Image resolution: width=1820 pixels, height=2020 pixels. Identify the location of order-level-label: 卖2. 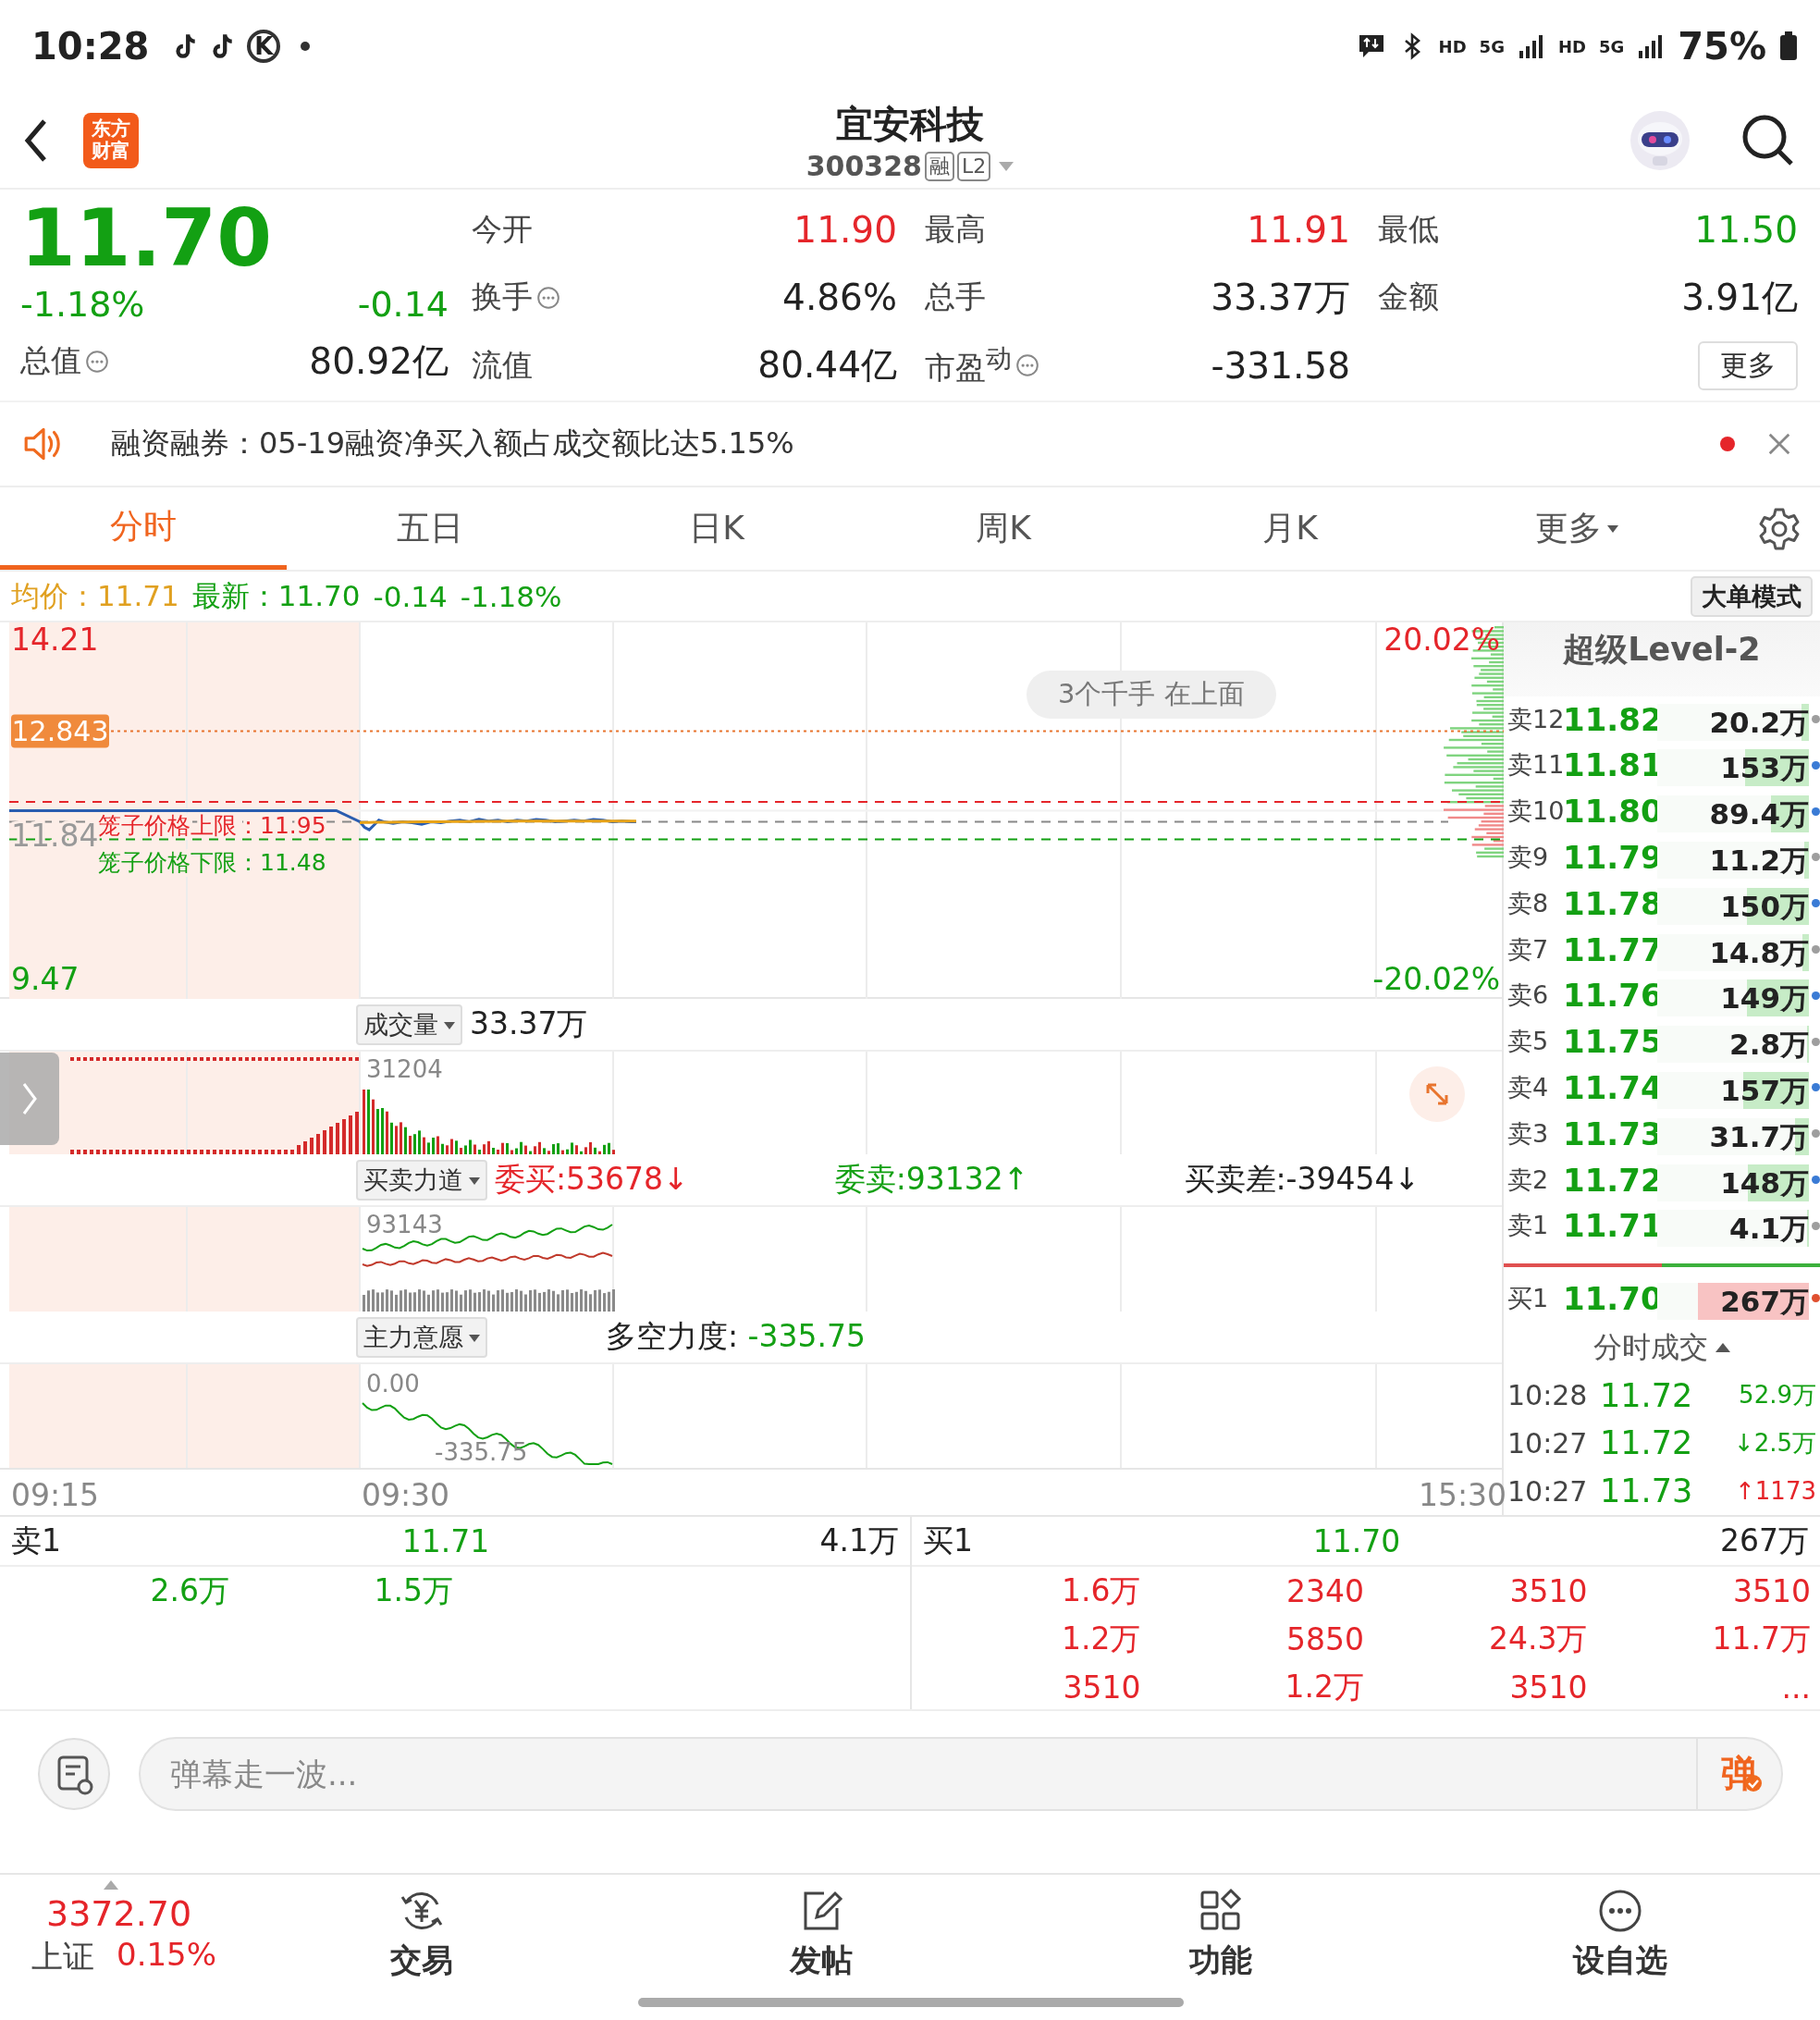
(1528, 1180).